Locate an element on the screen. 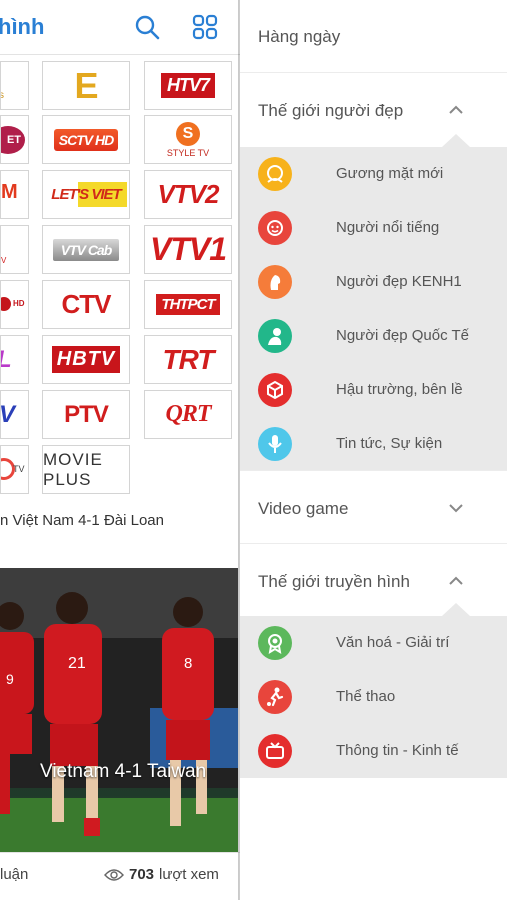  menu-section-daily: Hàng ngày is located at coordinates (373, 36).